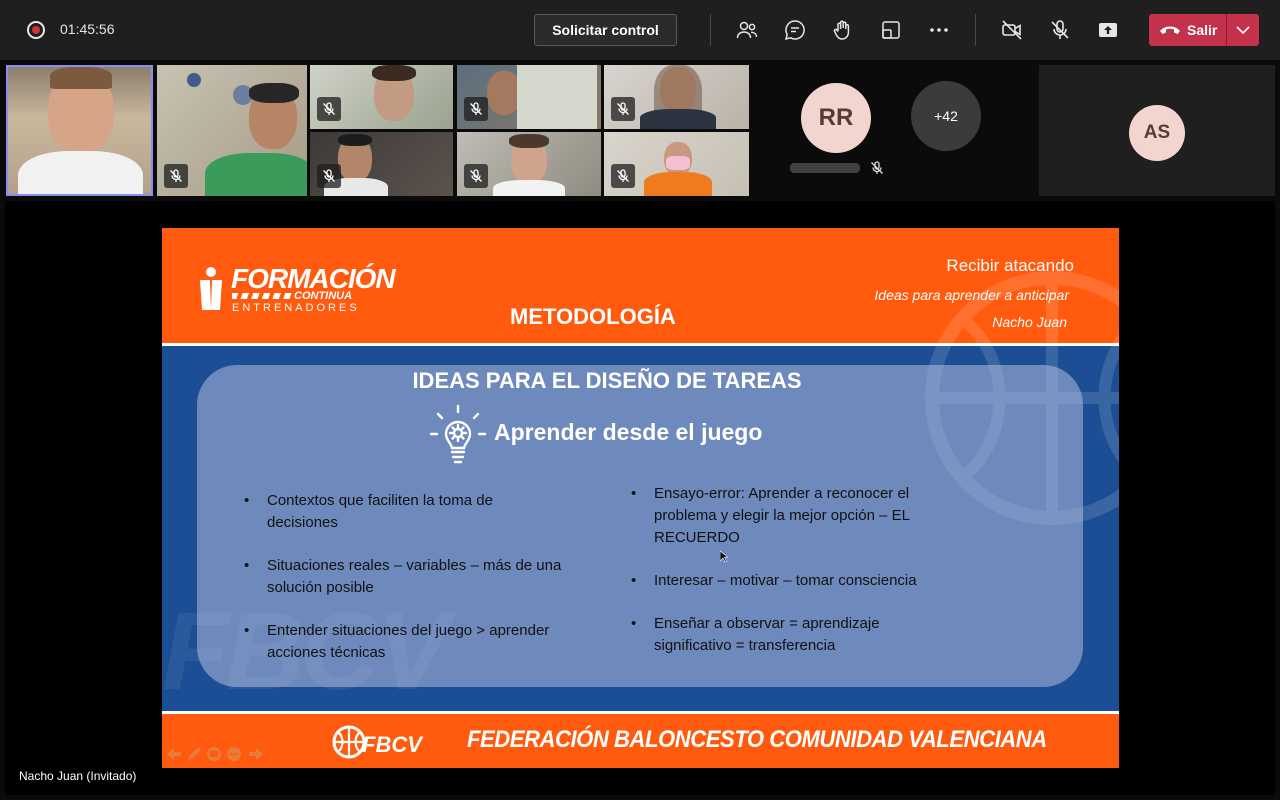 The width and height of the screenshot is (1280, 800). What do you see at coordinates (87, 29) in the screenshot?
I see `meeting-timer: 01:45:56` at bounding box center [87, 29].